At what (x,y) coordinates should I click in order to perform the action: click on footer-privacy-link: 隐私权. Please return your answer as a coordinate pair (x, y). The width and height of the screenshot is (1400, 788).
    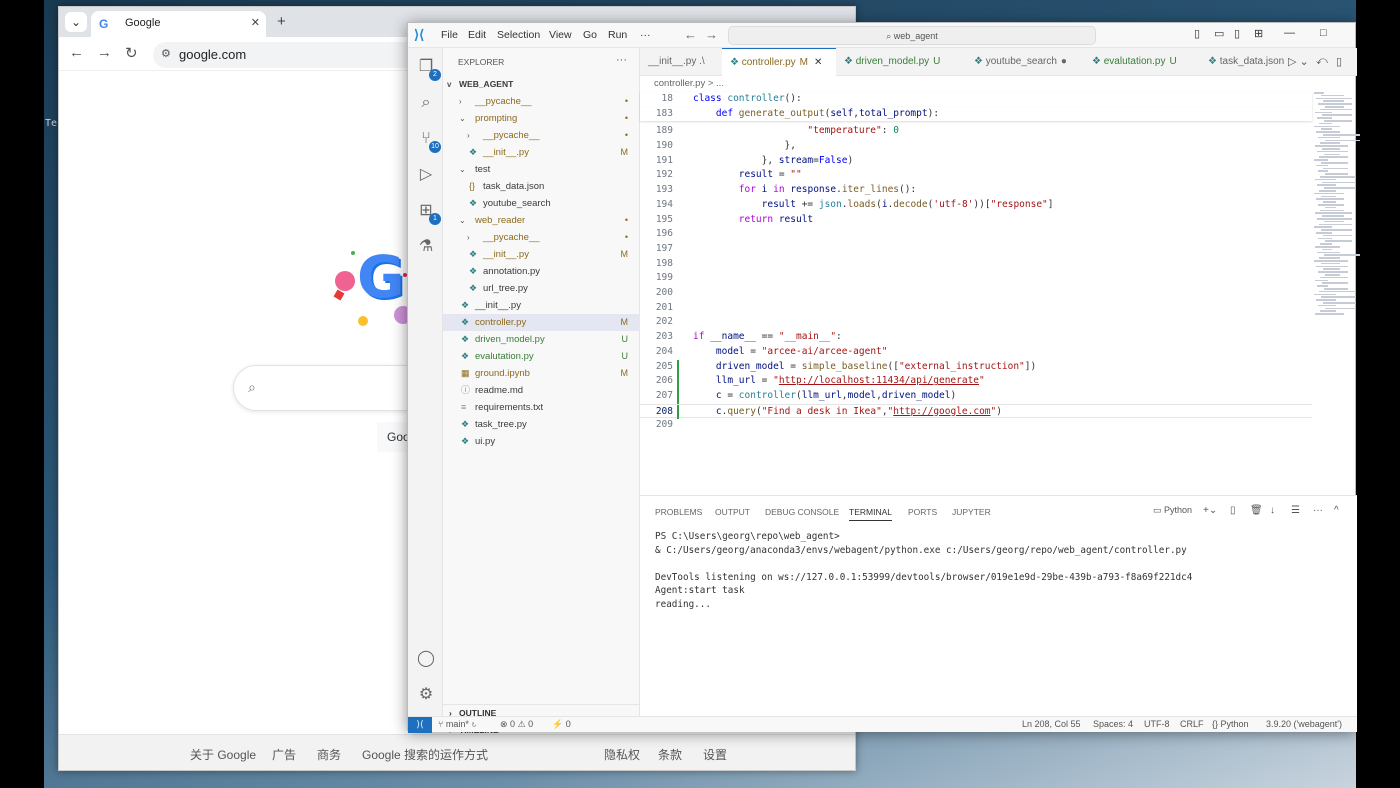
    Looking at the image, I should click on (622, 754).